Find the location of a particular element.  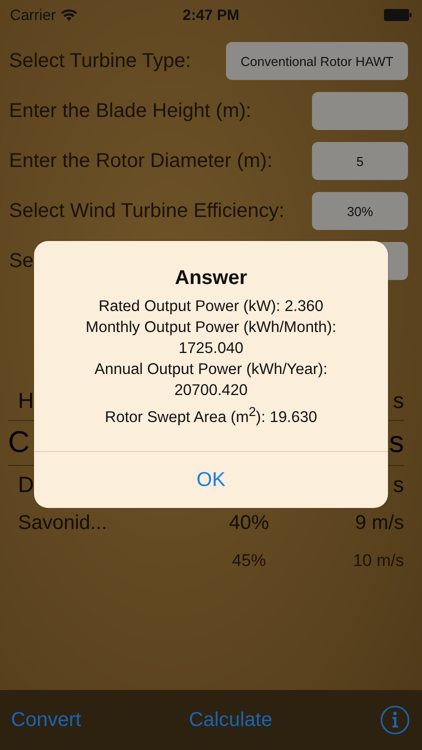

alert-message: 1725.040 is located at coordinates (211, 349).